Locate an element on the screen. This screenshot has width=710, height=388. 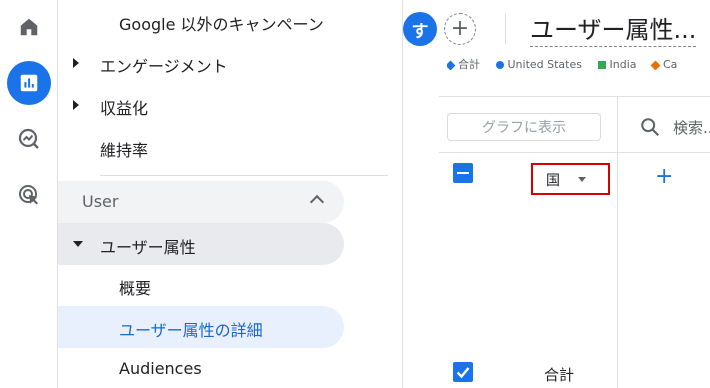
nav-section-user: User is located at coordinates (201, 202).